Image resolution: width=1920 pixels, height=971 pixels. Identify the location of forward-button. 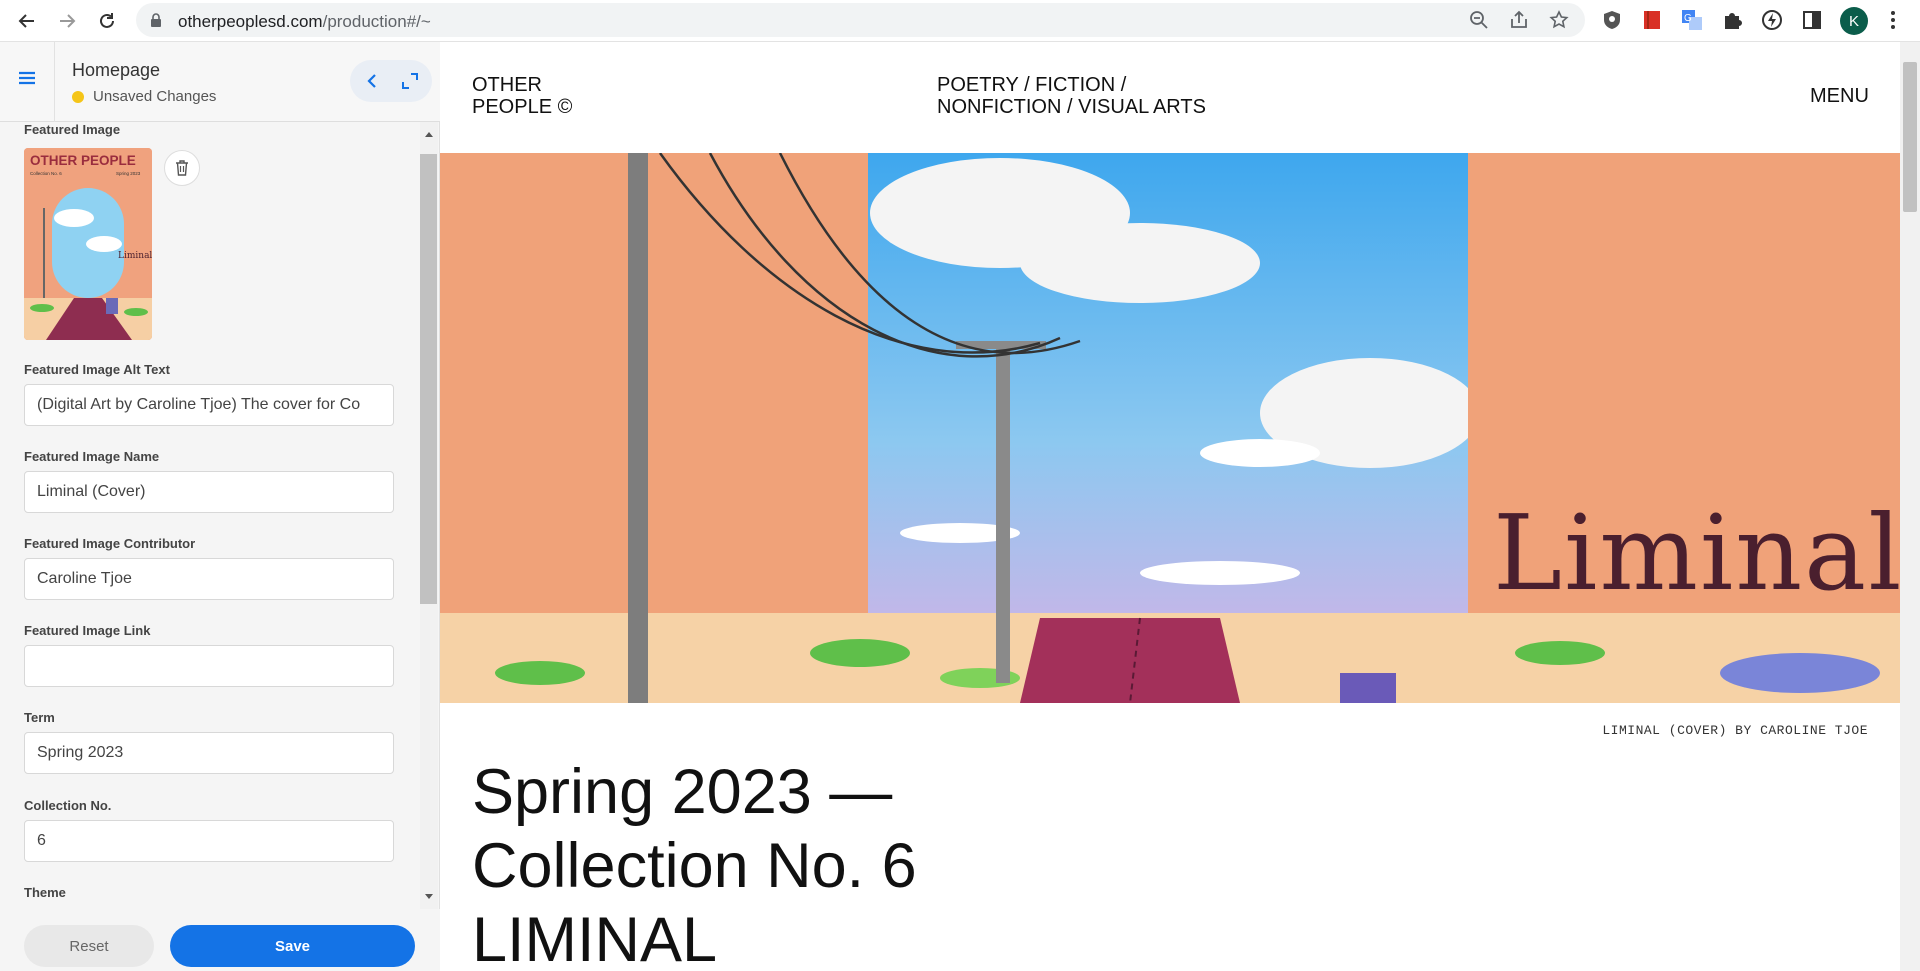
(67, 21).